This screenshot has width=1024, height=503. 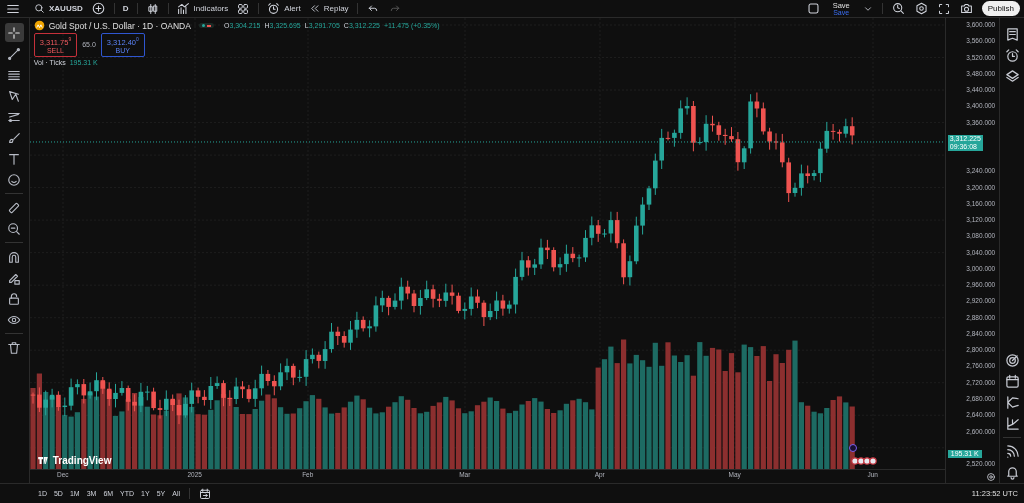 I want to click on replay-button: Replay, so click(x=328, y=8).